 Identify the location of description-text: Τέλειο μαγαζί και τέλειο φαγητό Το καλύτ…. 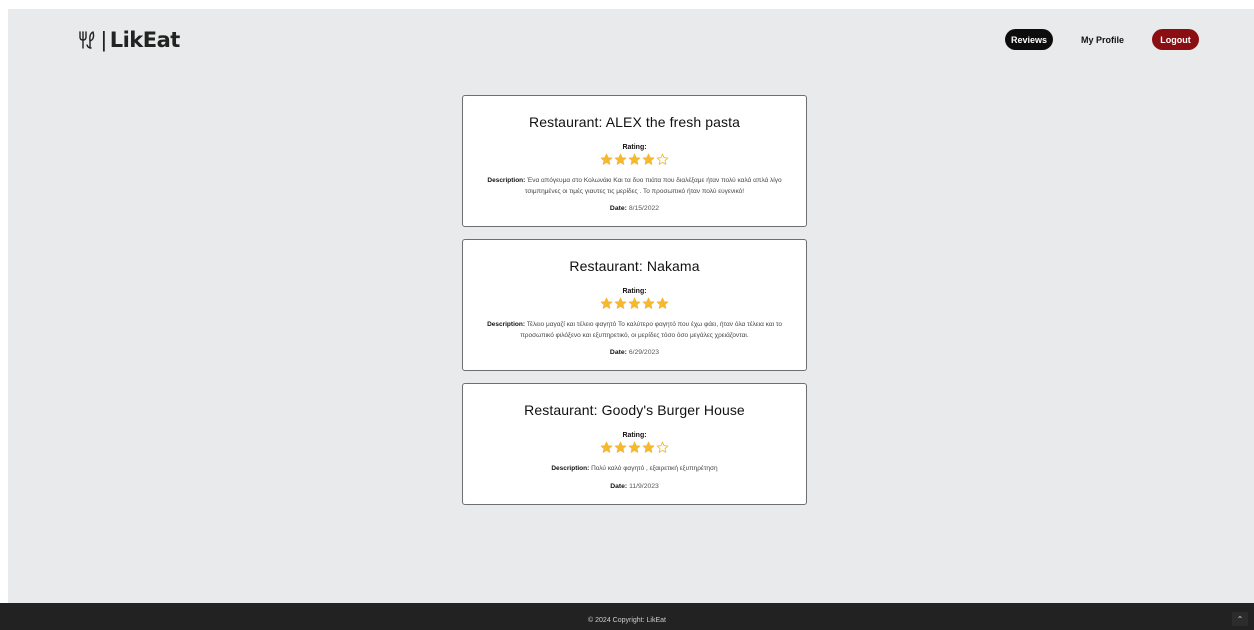
(651, 330).